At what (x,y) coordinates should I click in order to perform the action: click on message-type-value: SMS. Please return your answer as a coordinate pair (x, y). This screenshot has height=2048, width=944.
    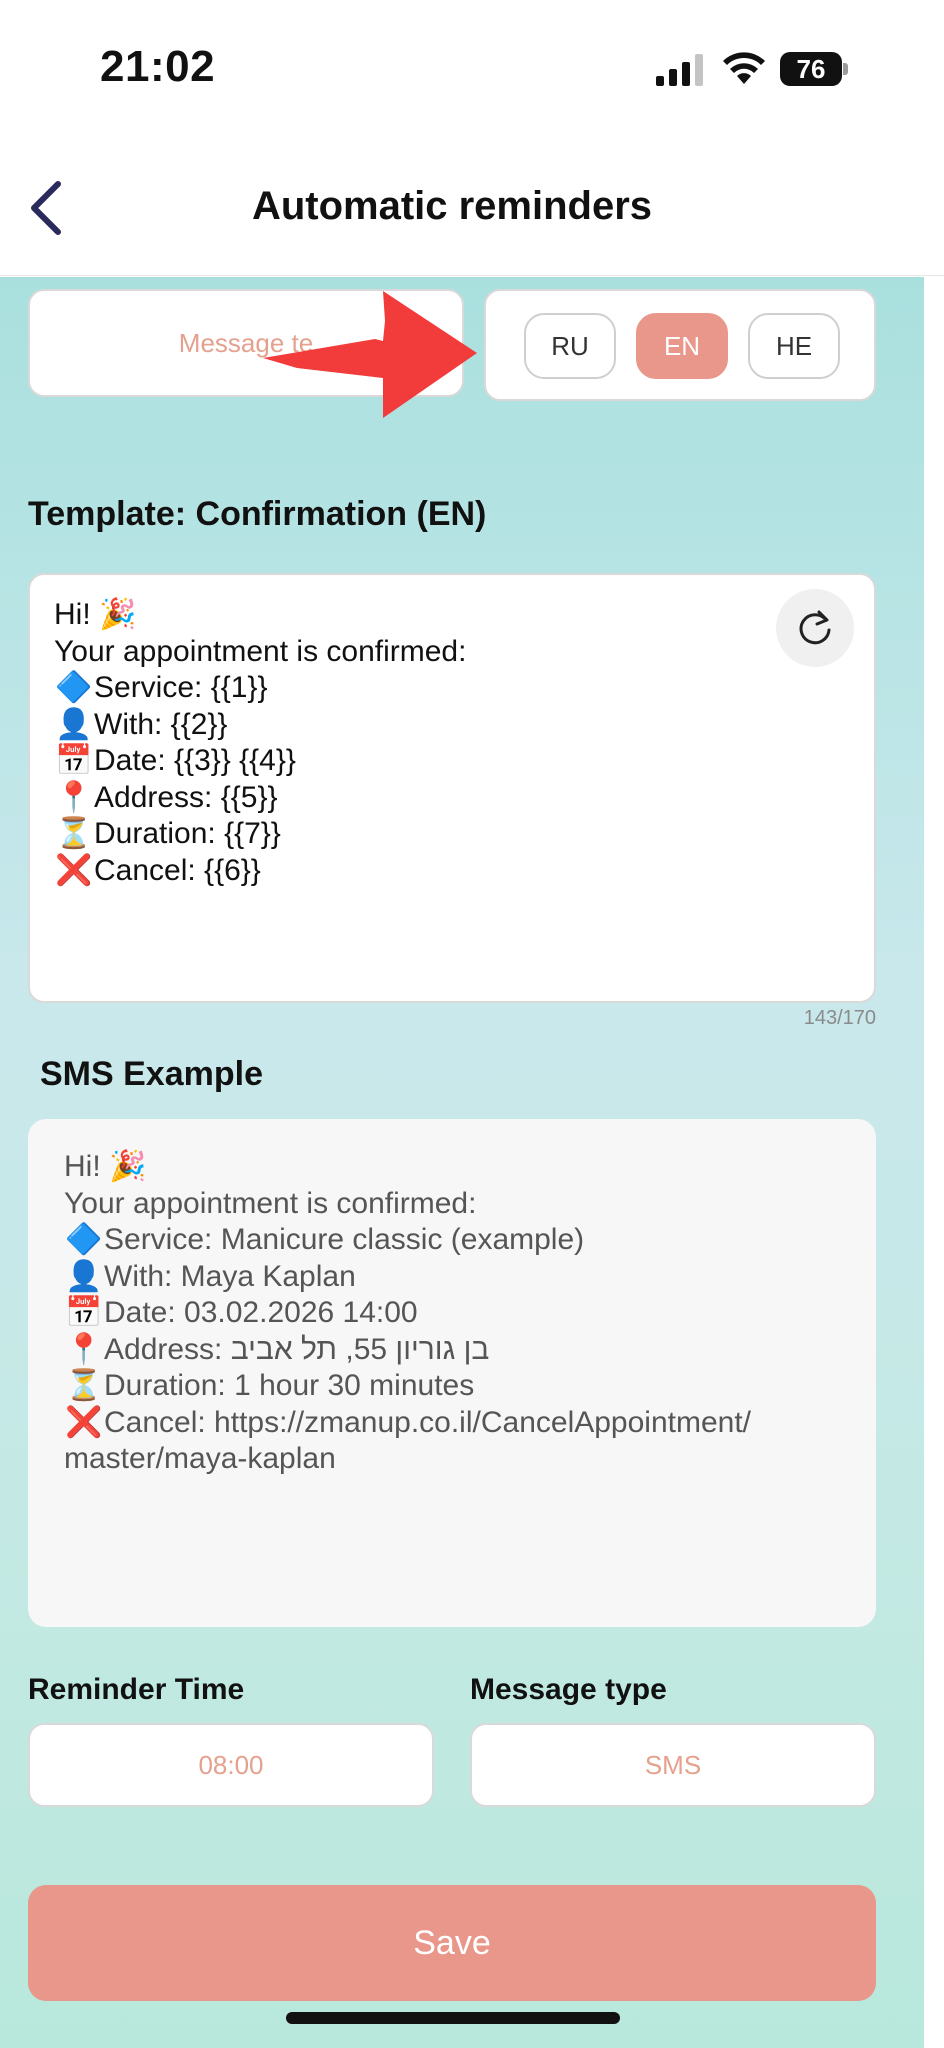
    Looking at the image, I should click on (673, 1764).